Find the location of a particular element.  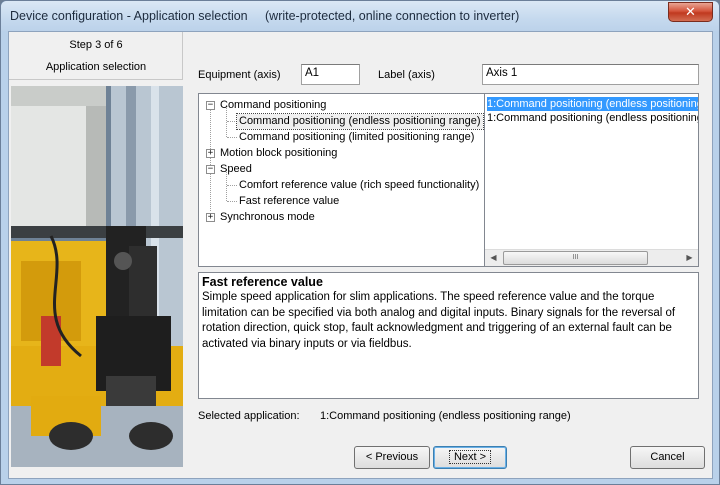

equipment-field: A1 is located at coordinates (330, 74).